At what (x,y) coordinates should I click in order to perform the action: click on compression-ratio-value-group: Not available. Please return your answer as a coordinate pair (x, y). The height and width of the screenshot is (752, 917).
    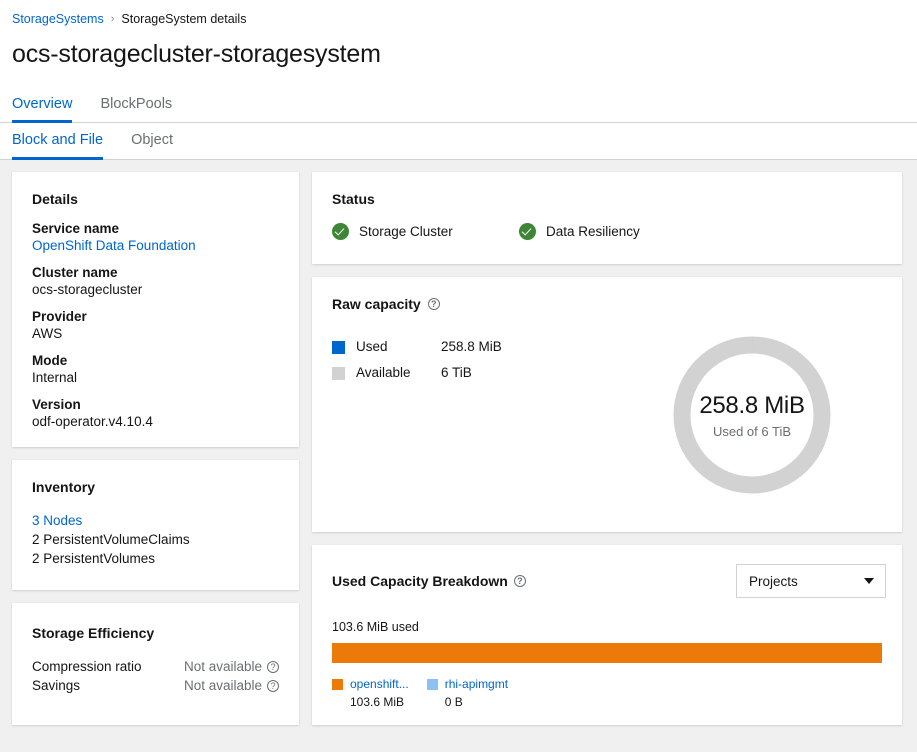
    Looking at the image, I should click on (231, 666).